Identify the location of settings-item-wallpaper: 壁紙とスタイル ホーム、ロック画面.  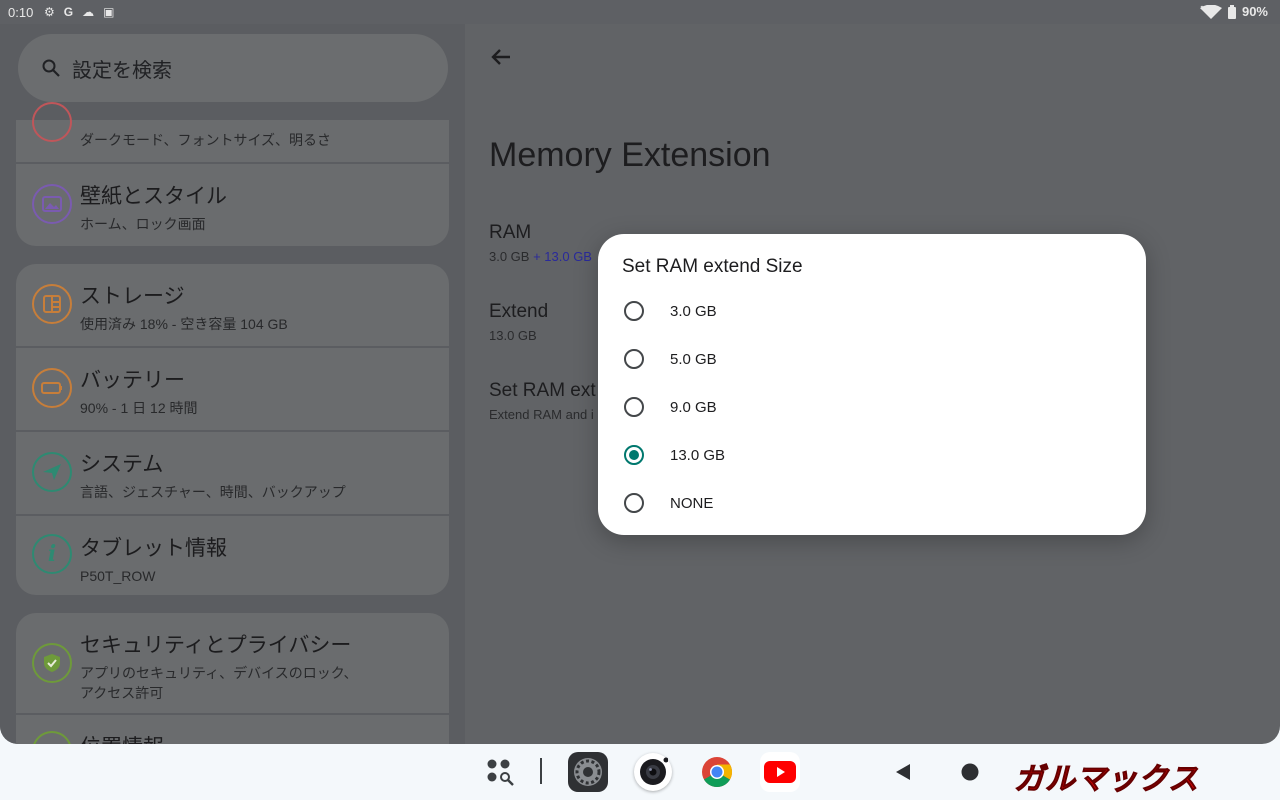
(232, 205).